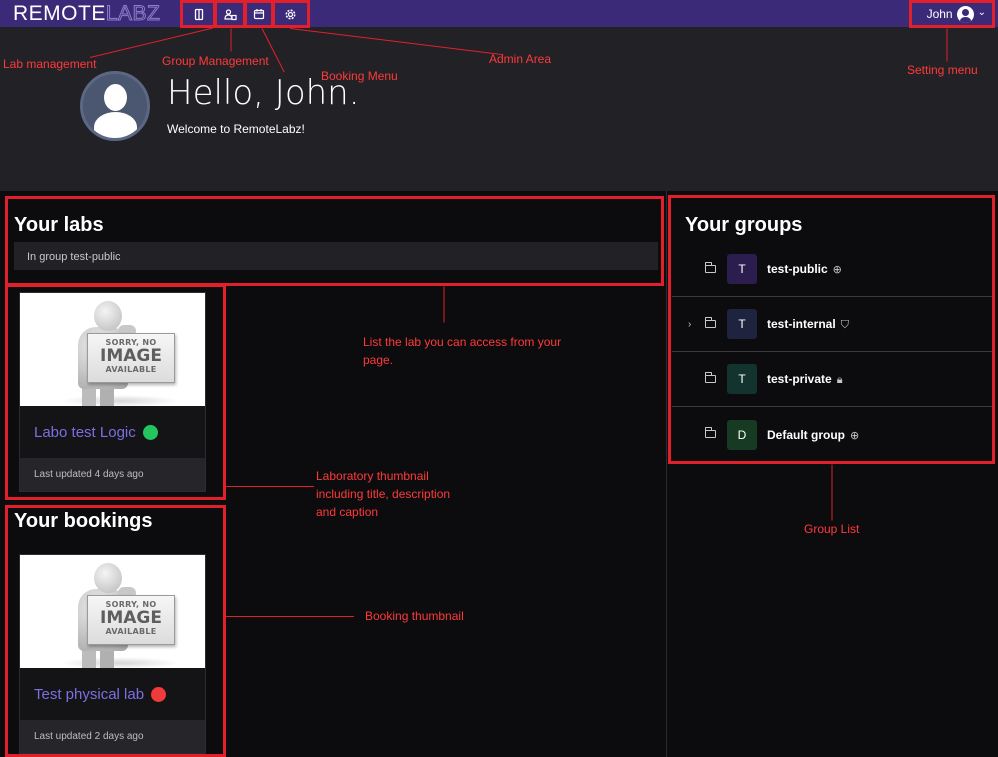 This screenshot has width=998, height=757. I want to click on column-divider, so click(666, 474).